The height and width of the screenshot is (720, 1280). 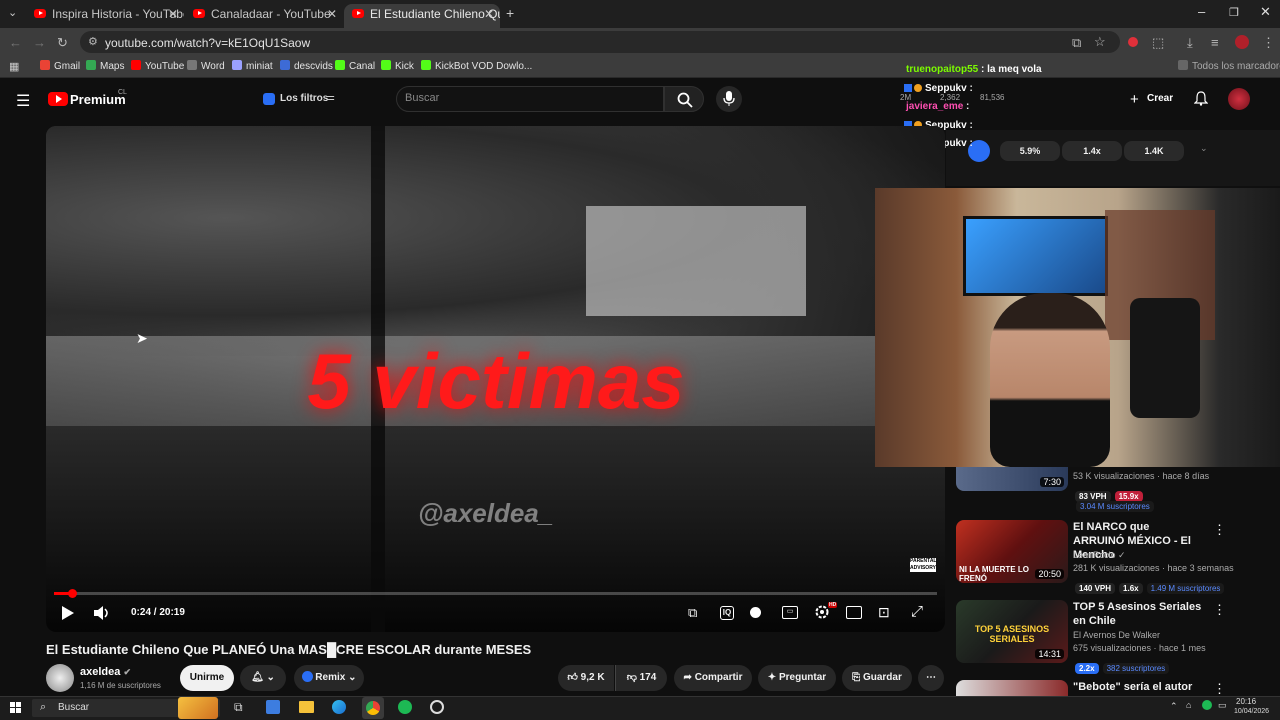 What do you see at coordinates (405, 707) in the screenshot?
I see `spotify-icon` at bounding box center [405, 707].